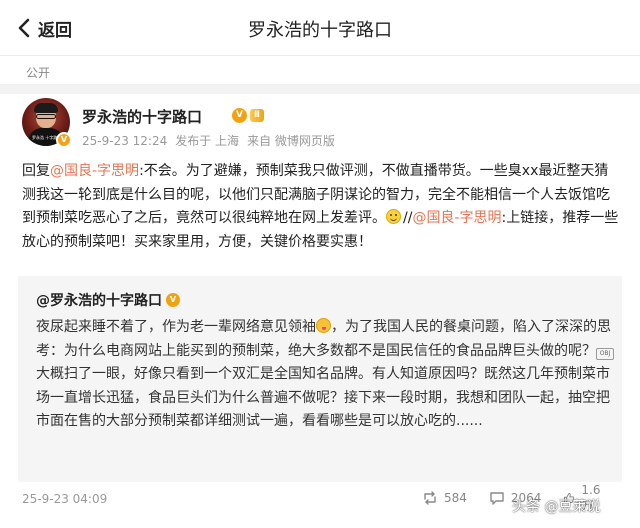 This screenshot has width=640, height=528. Describe the element at coordinates (257, 115) in the screenshot. I see `level-badge: Ⅱ` at that location.